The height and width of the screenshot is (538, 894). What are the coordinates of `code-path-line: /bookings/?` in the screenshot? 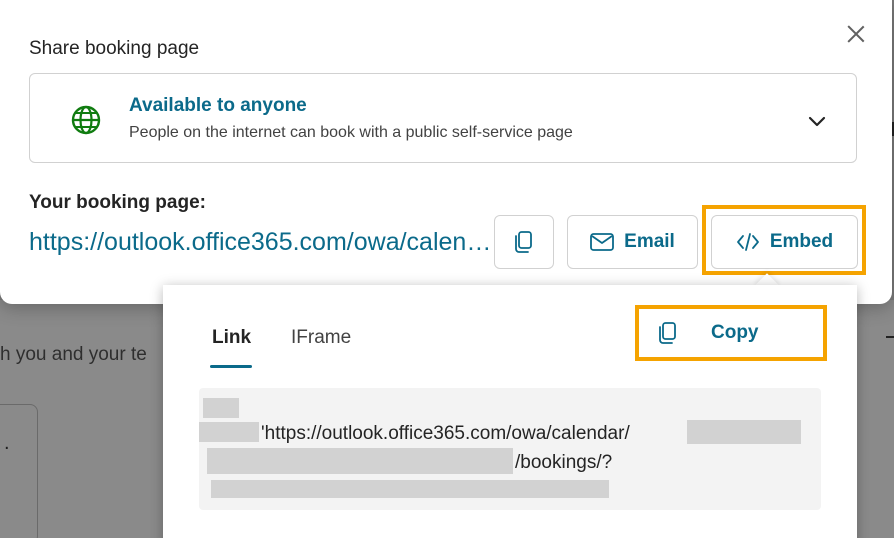 It's located at (564, 462).